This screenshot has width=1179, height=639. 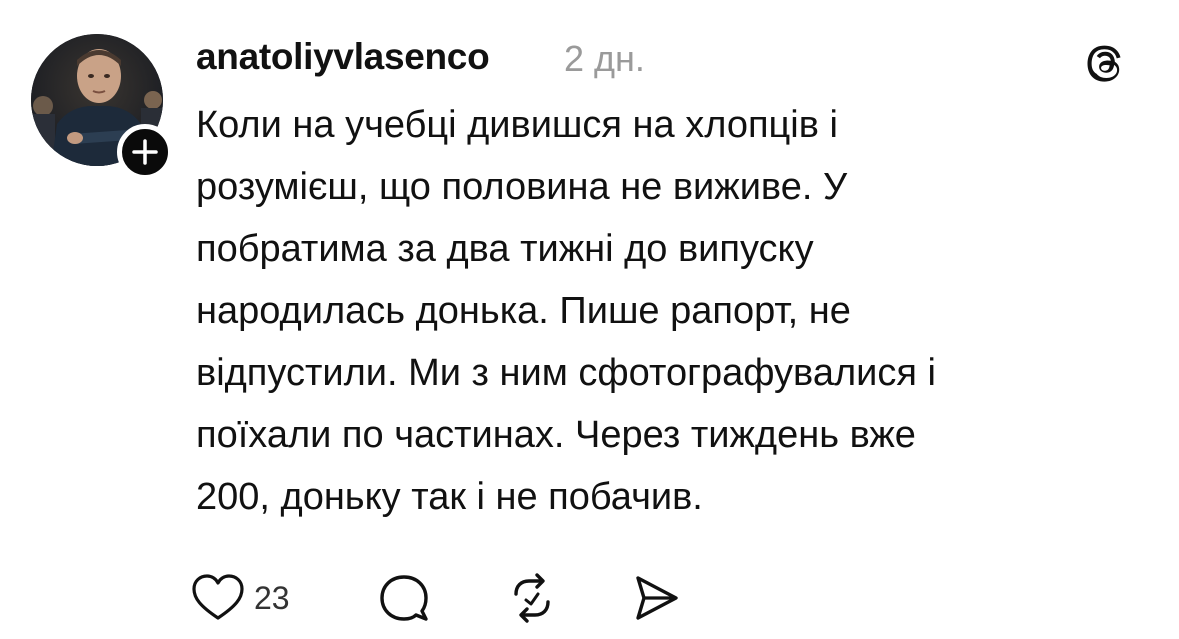 I want to click on post-timestamp: 2 дн., so click(x=604, y=58).